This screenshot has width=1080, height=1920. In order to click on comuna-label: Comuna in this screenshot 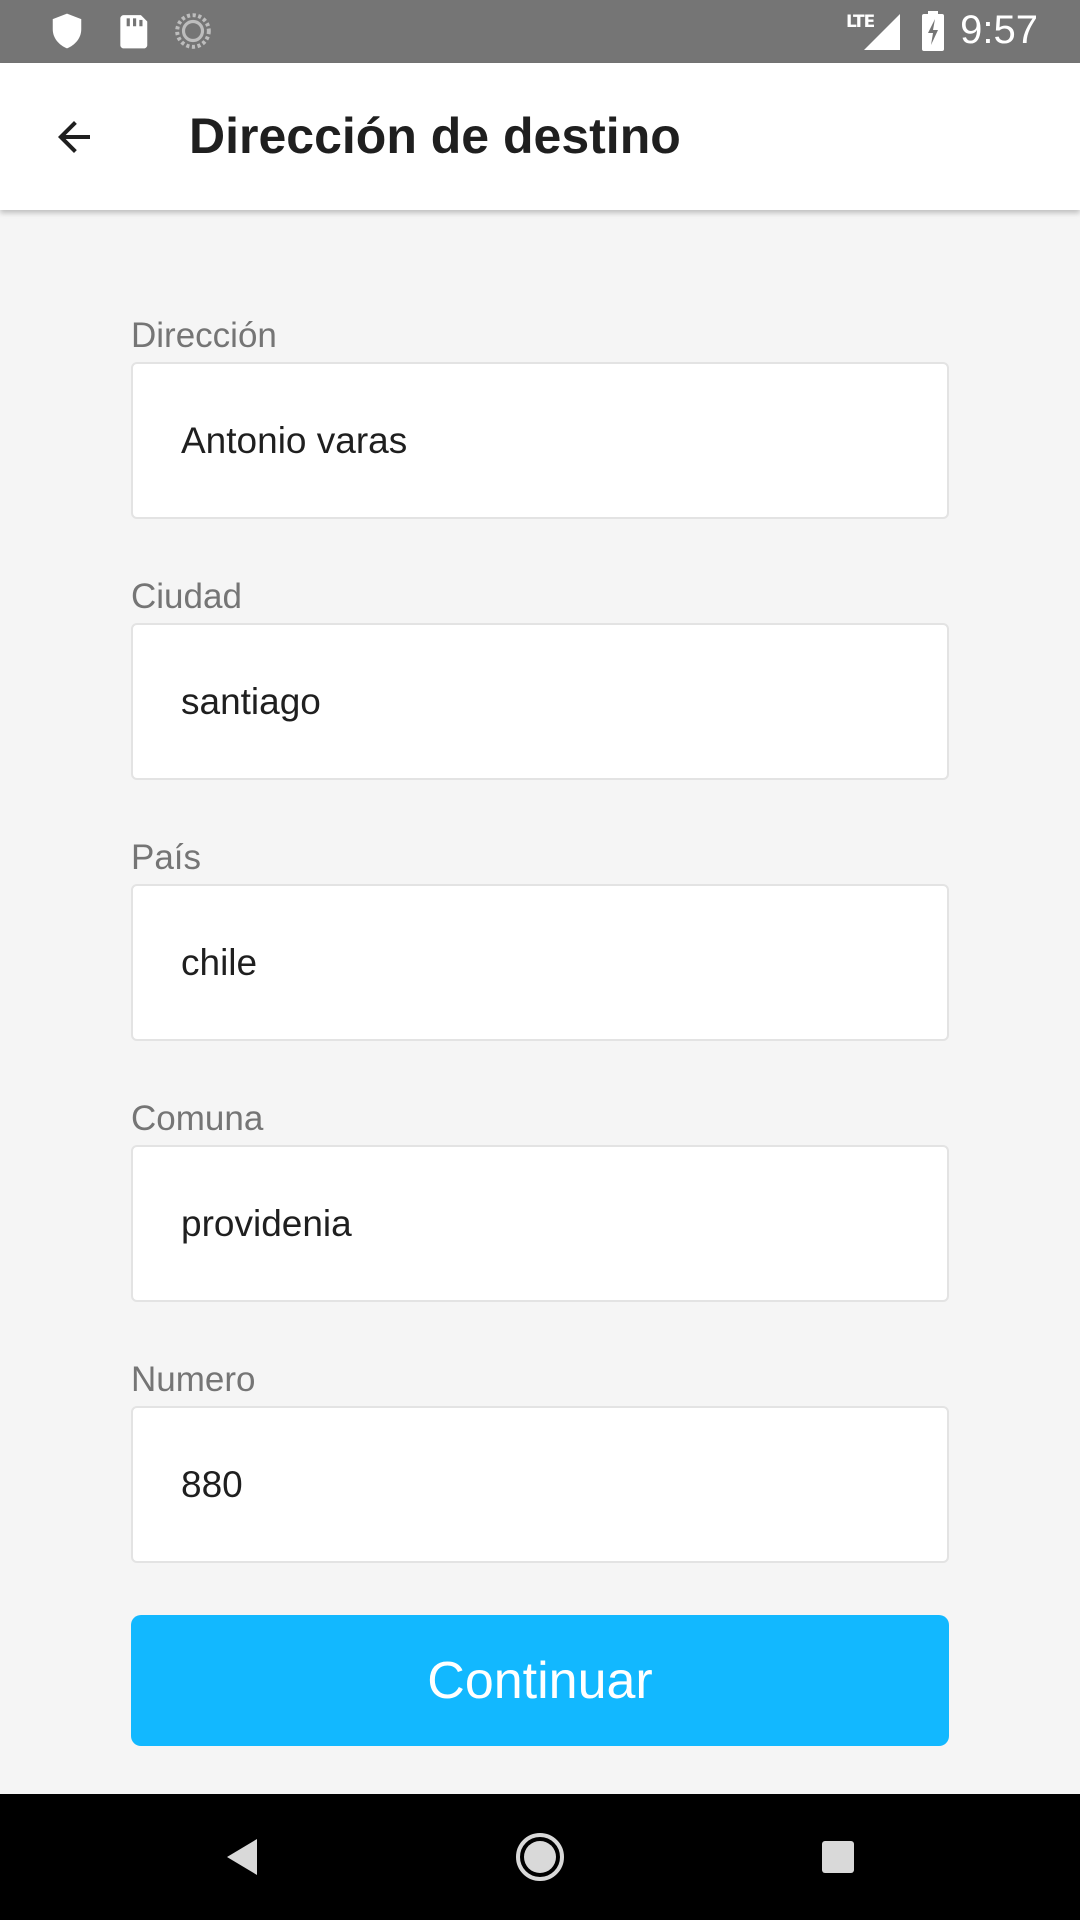, I will do `click(197, 1118)`.